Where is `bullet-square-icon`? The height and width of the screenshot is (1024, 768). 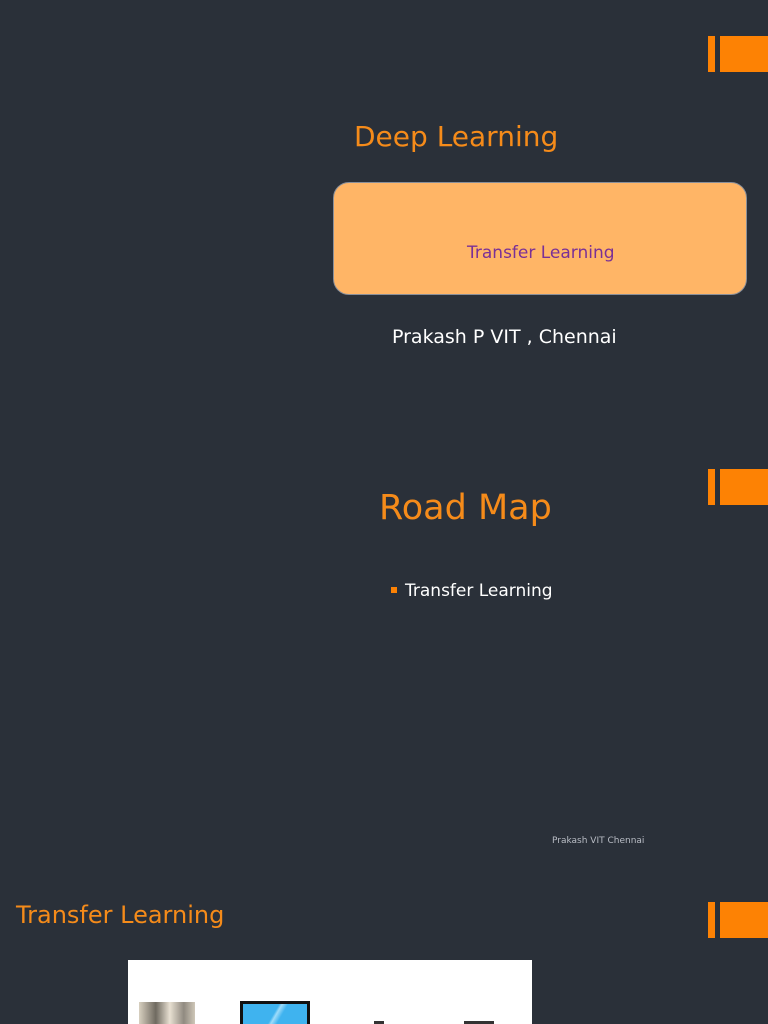
bullet-square-icon is located at coordinates (394, 590).